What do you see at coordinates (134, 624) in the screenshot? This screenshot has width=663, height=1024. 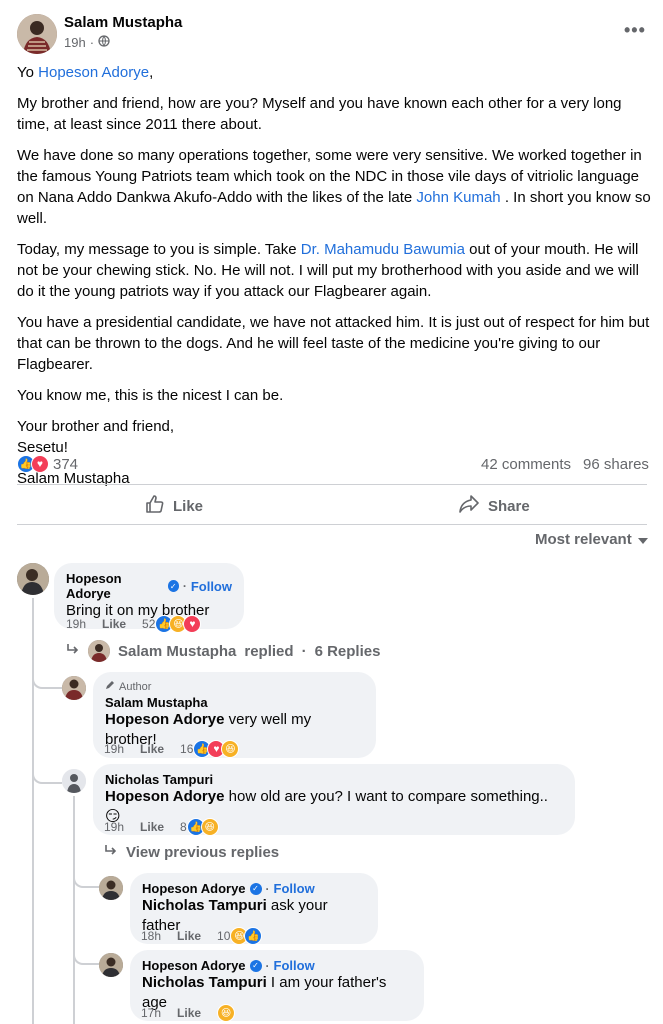 I see `comment-meta: 19h Like 52 👍 😆 ♥` at bounding box center [134, 624].